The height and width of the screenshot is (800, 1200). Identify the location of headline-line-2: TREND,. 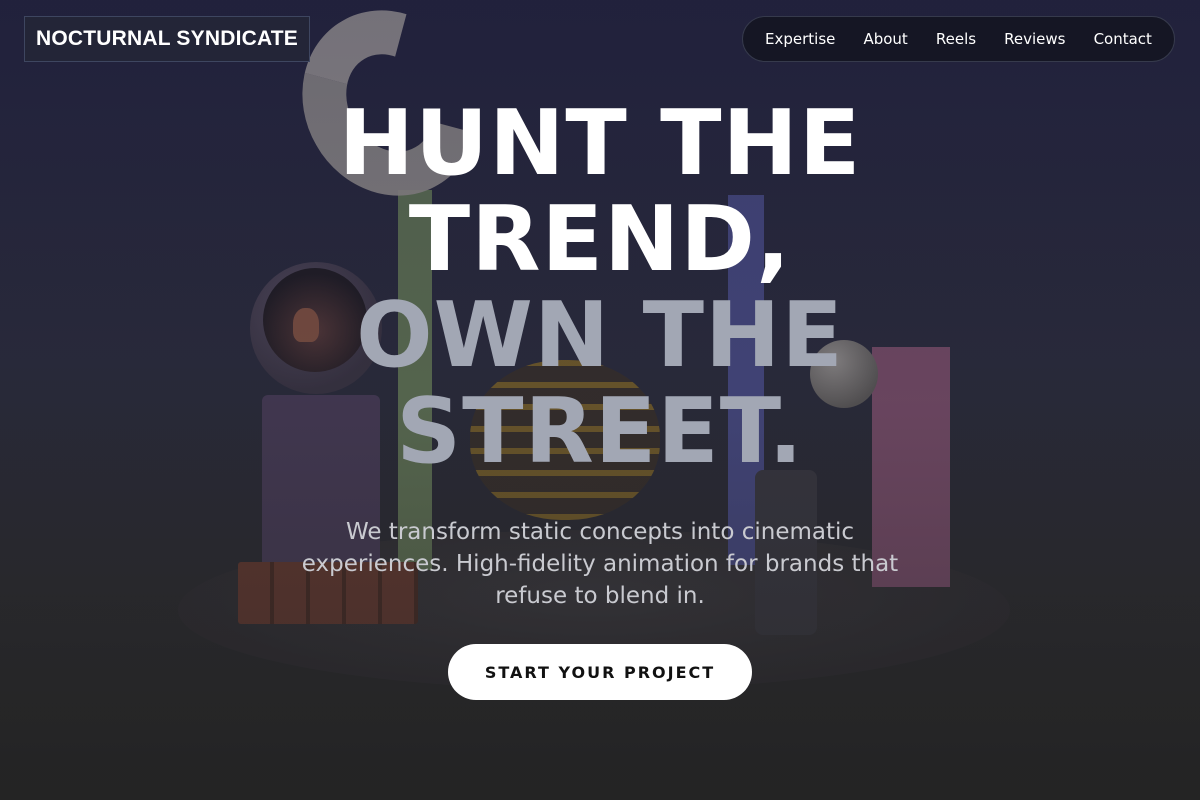
(600, 239).